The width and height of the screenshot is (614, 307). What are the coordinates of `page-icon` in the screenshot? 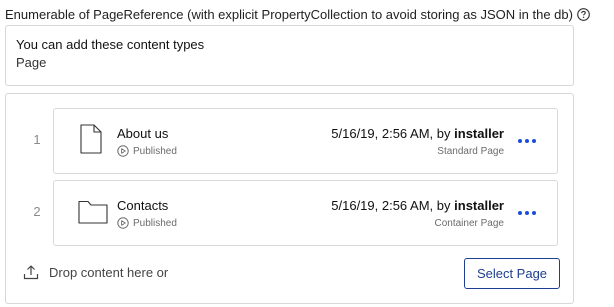 It's located at (91, 141).